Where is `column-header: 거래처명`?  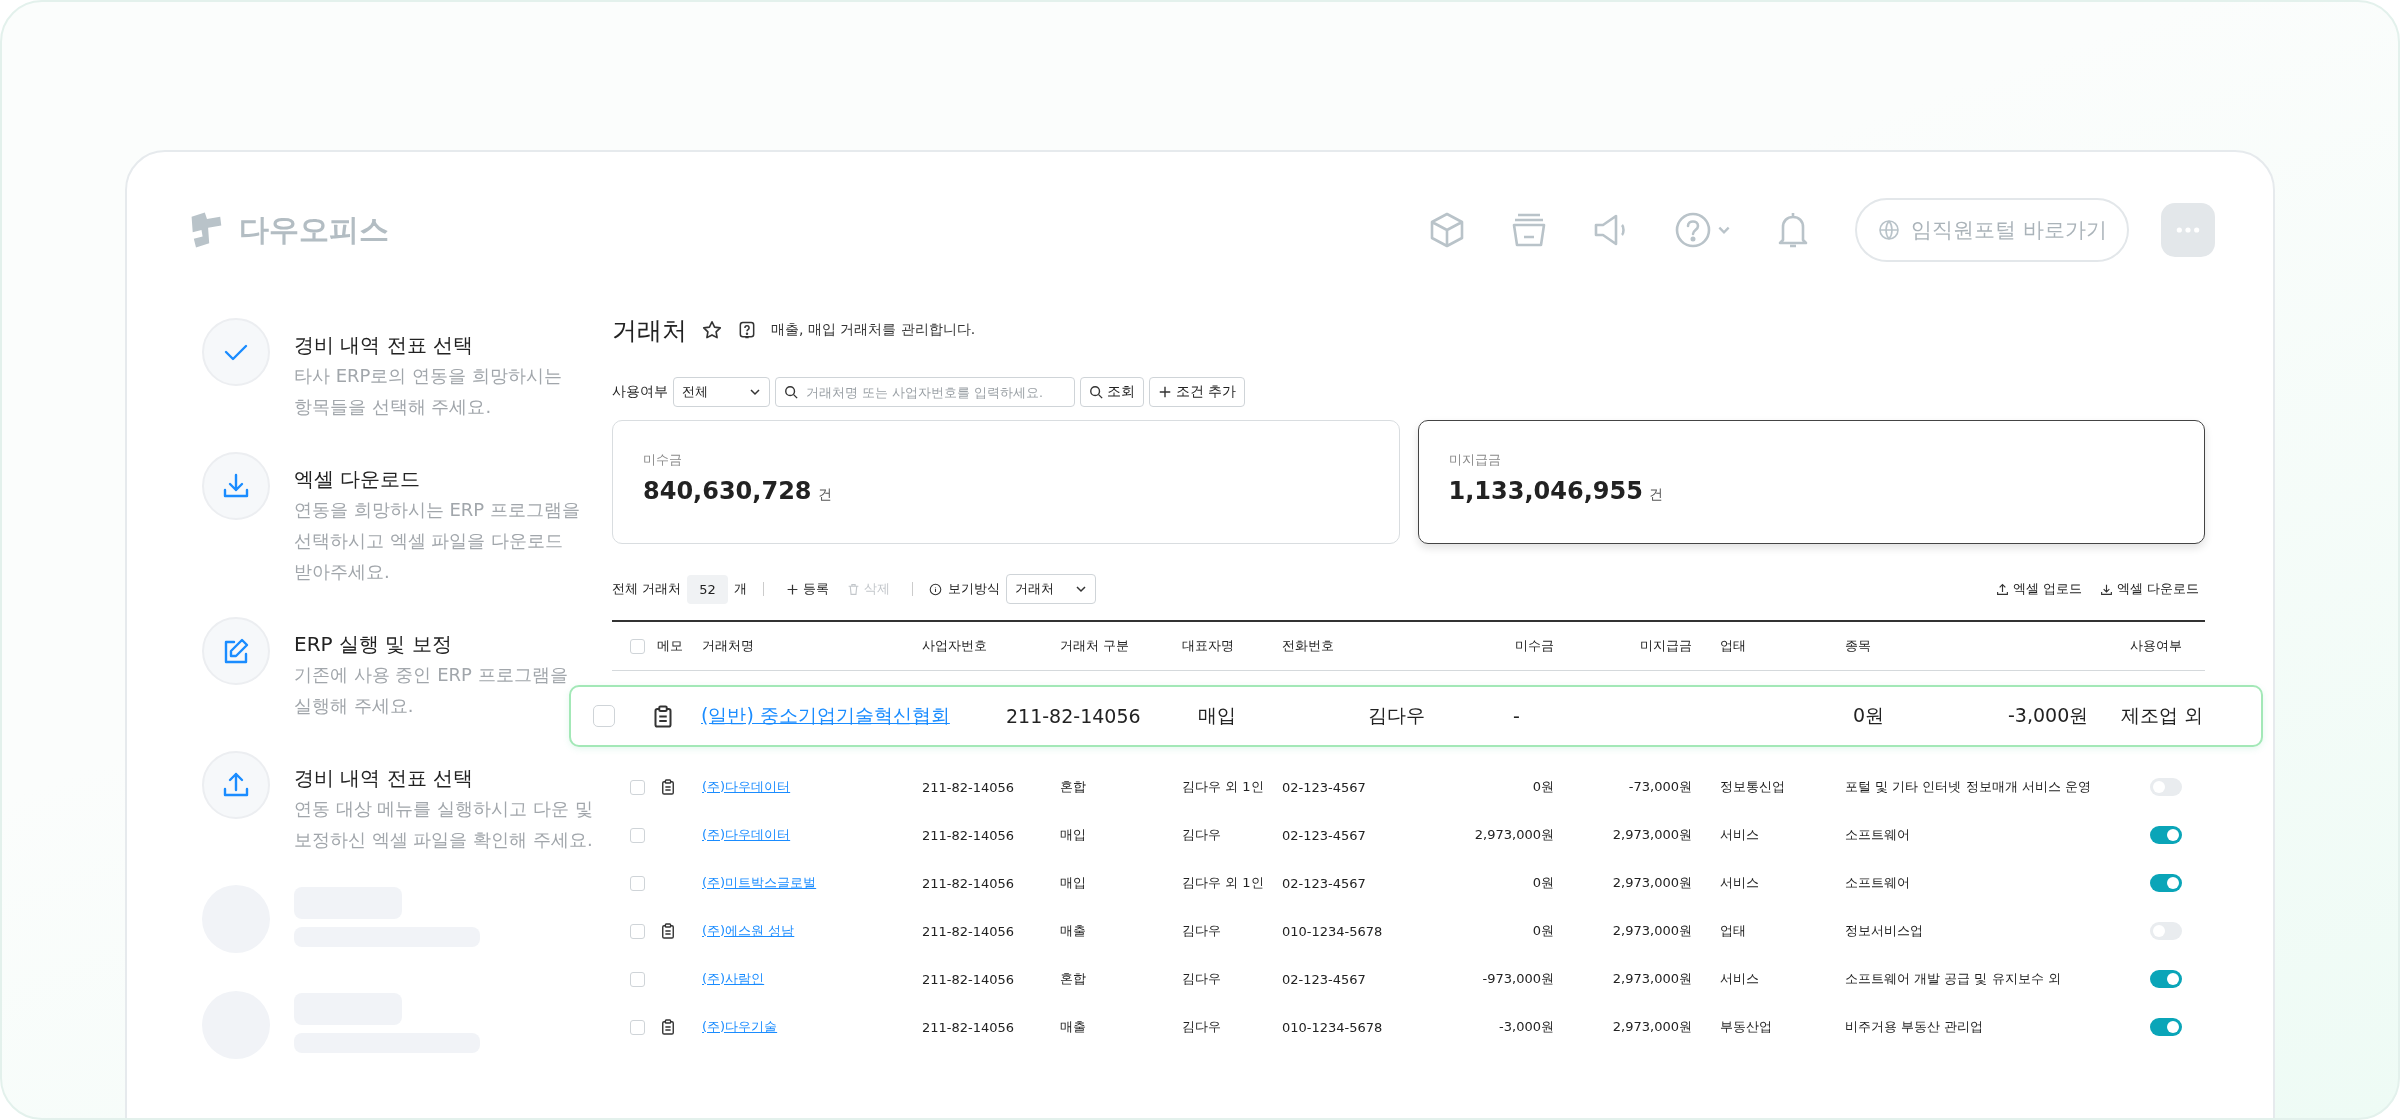
column-header: 거래처명 is located at coordinates (728, 646).